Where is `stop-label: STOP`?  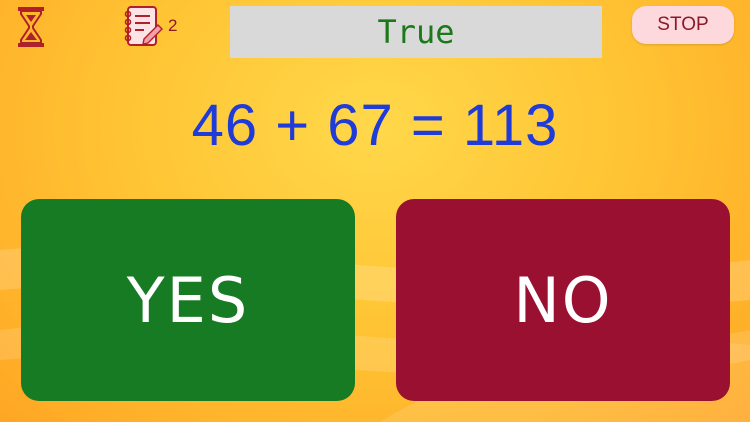 stop-label: STOP is located at coordinates (683, 24).